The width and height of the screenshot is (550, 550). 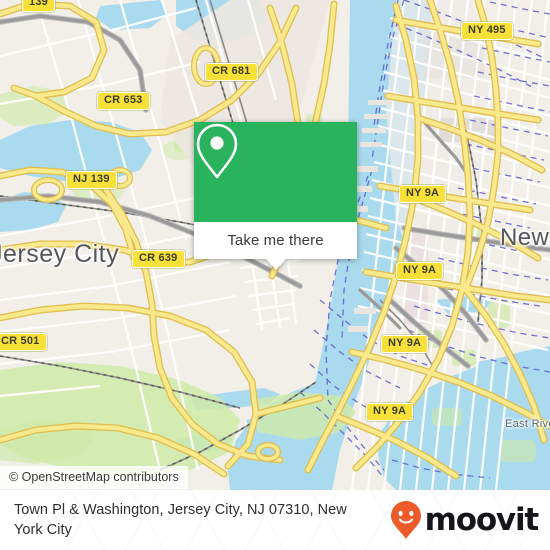 What do you see at coordinates (23, 342) in the screenshot?
I see `road-shield: CR 501` at bounding box center [23, 342].